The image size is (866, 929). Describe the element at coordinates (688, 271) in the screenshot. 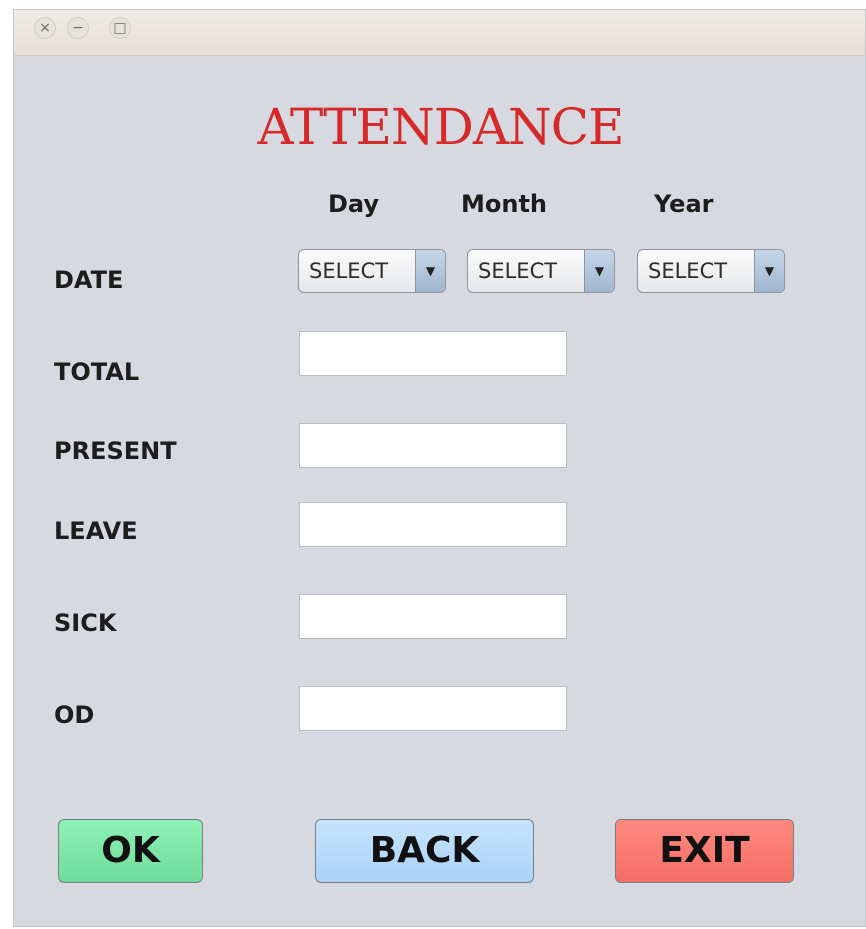

I see `year-select-value: SELECT` at that location.